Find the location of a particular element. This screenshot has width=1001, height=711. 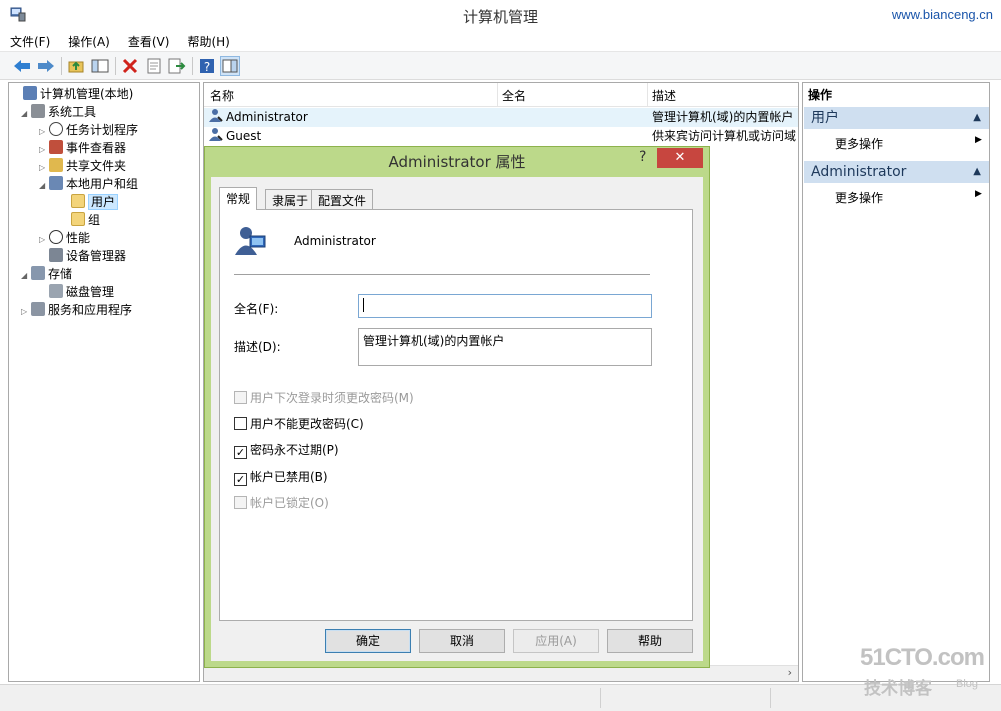

column-header-name: 名称 is located at coordinates (222, 95).